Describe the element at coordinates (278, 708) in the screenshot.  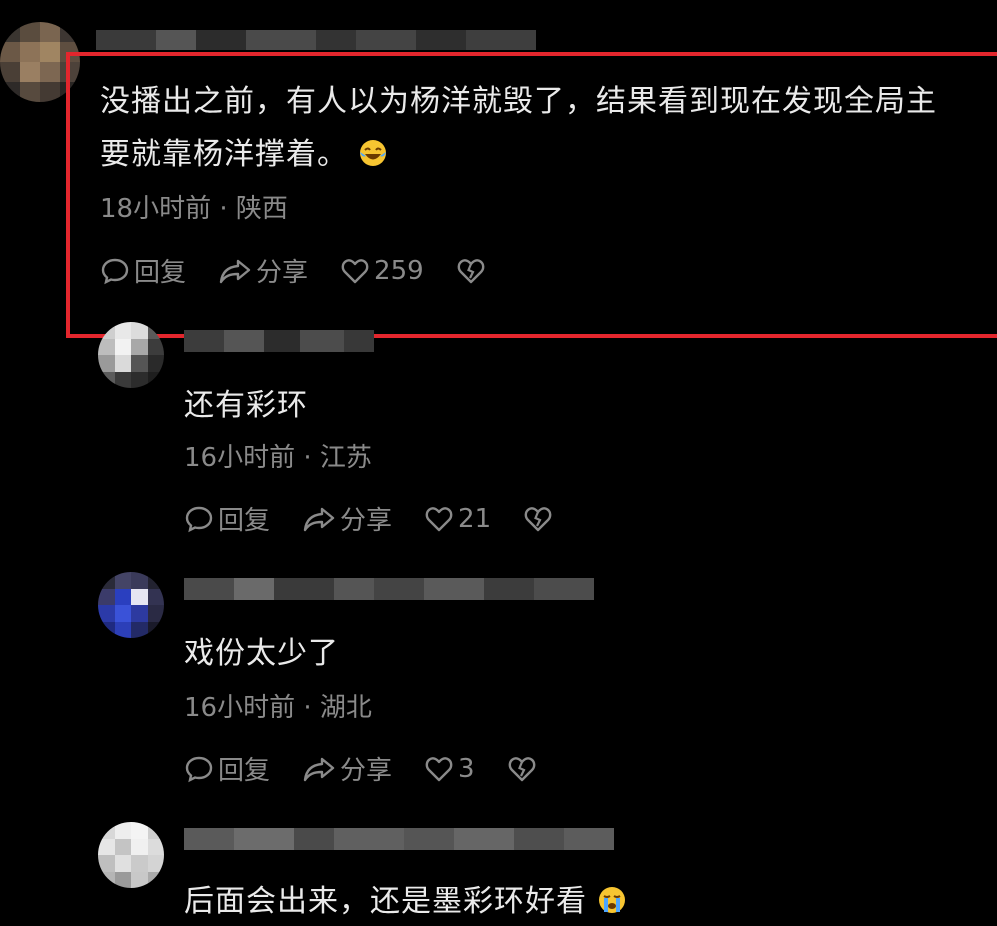
I see `comment-meta: 16小时前 · 湖北` at that location.